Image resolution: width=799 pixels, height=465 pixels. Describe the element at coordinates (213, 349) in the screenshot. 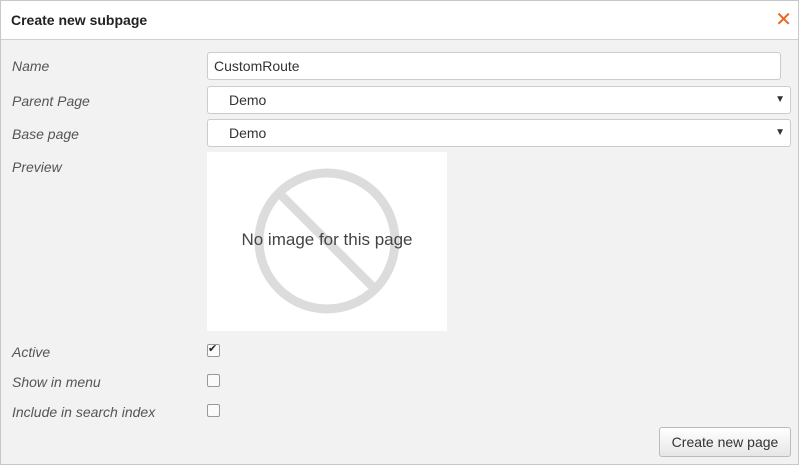

I see `active-checkbox` at that location.